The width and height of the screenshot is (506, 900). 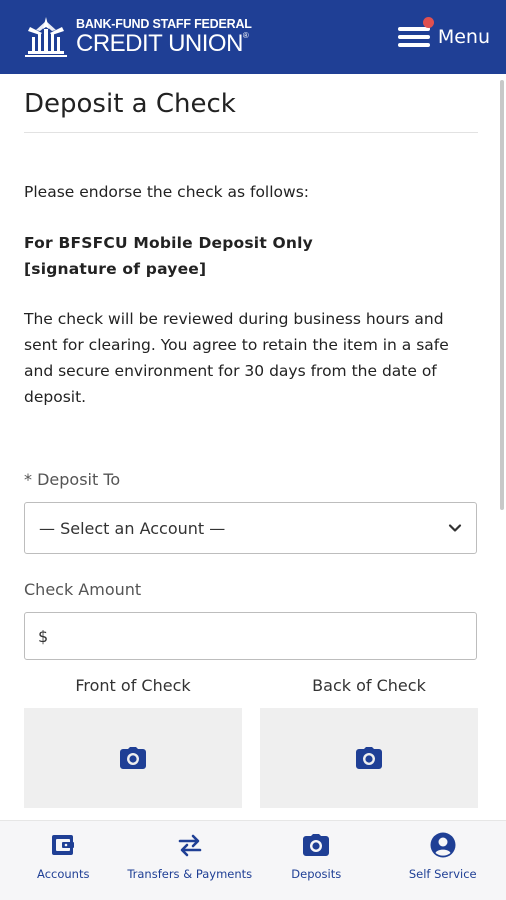 I want to click on front-of-check-capture, so click(x=133, y=758).